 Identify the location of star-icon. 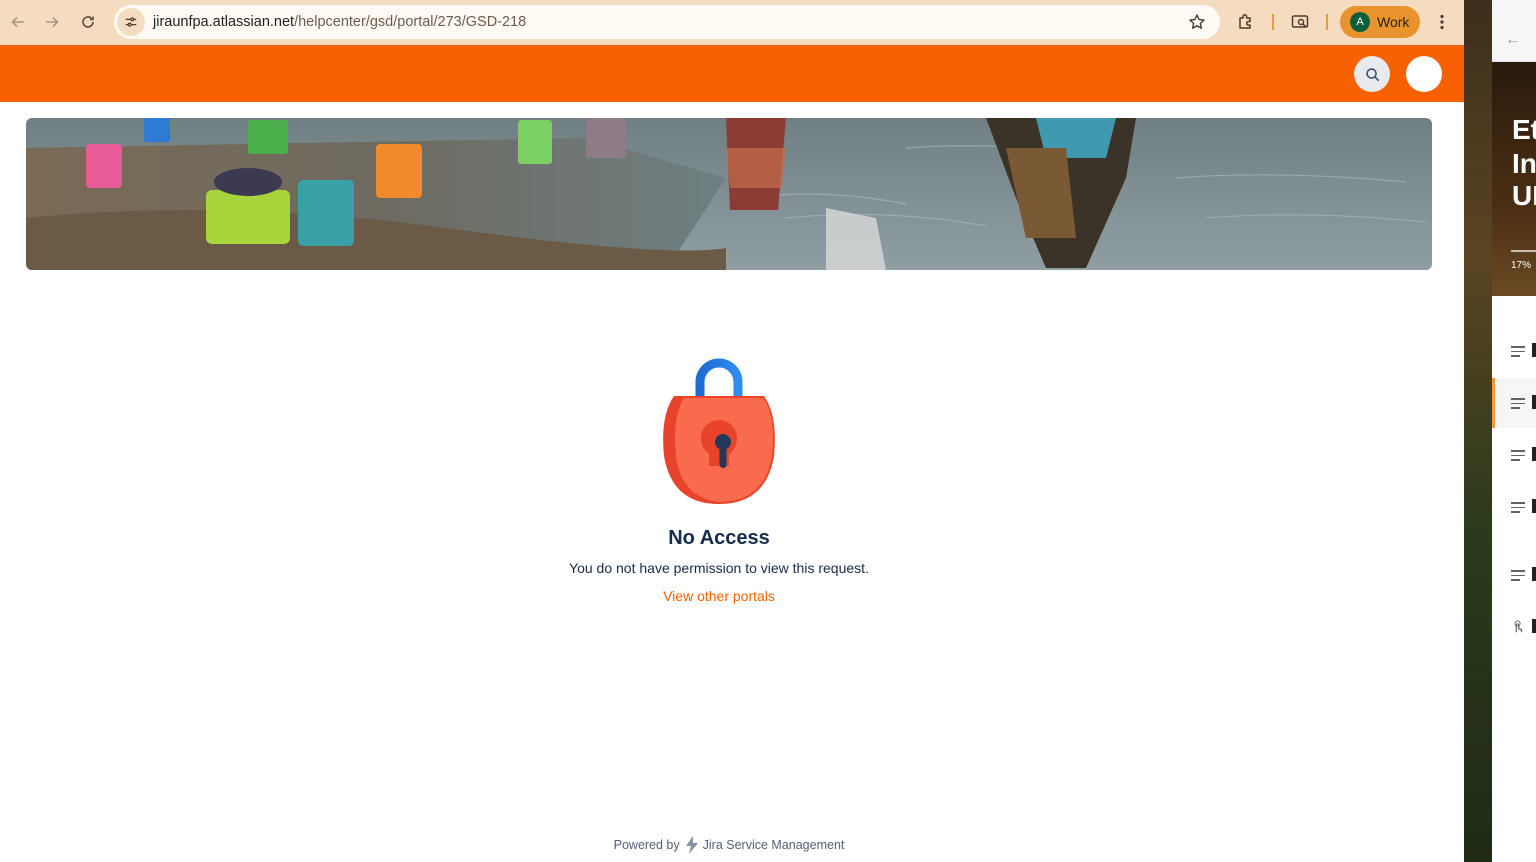
(1197, 22).